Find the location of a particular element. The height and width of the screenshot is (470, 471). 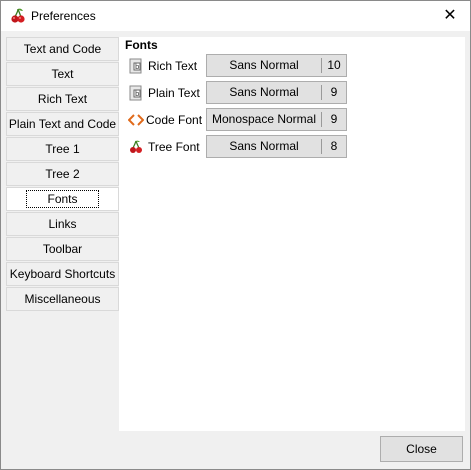

sidebar-item-tree-1: Tree 1 is located at coordinates (62, 149).